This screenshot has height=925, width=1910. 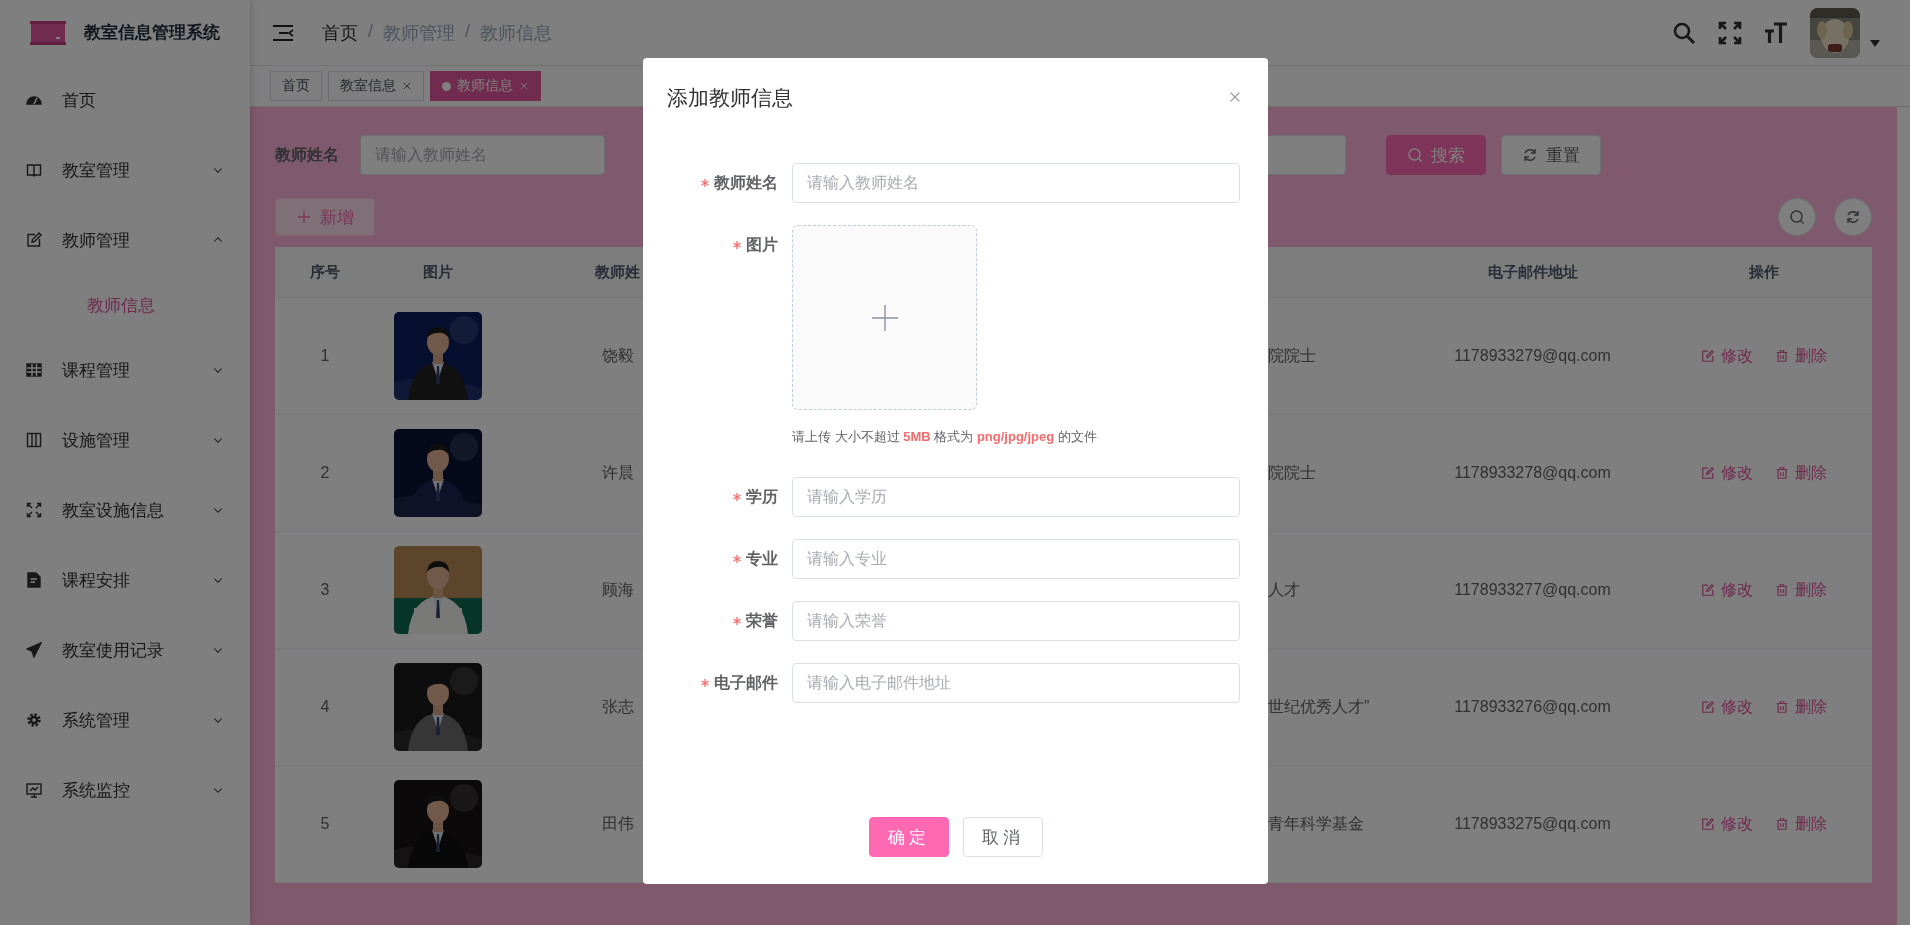 I want to click on table-cell: 1178933278@qq.com, so click(x=1532, y=473).